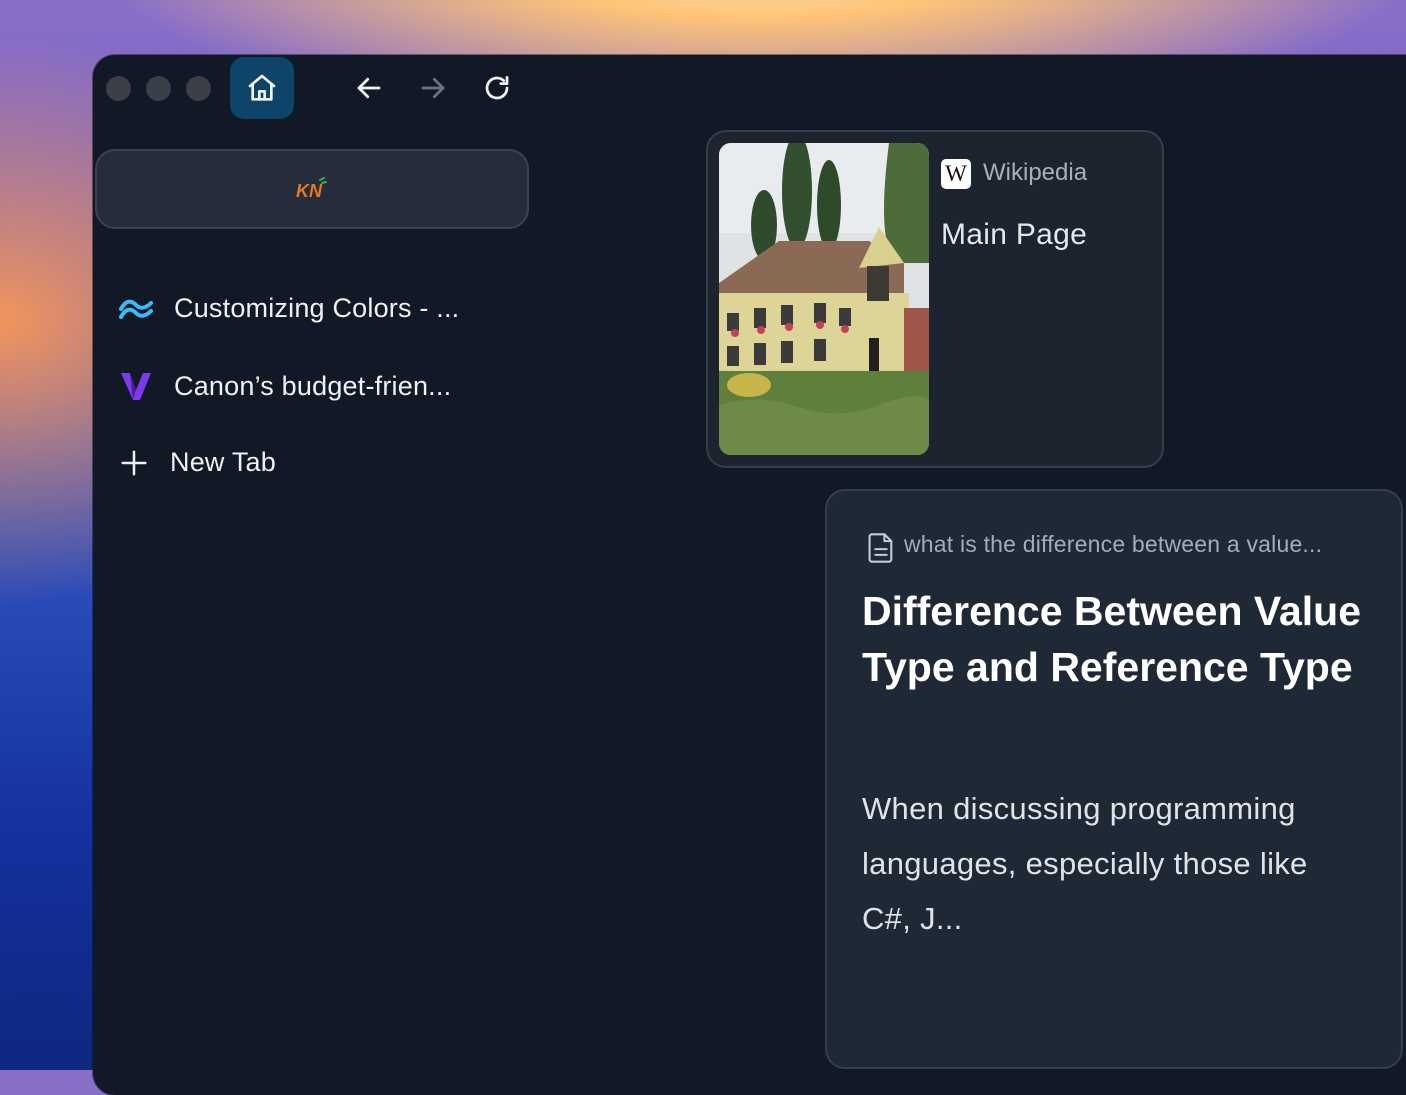 The width and height of the screenshot is (1406, 1095). What do you see at coordinates (136, 309) in the screenshot?
I see `tailwind-icon` at bounding box center [136, 309].